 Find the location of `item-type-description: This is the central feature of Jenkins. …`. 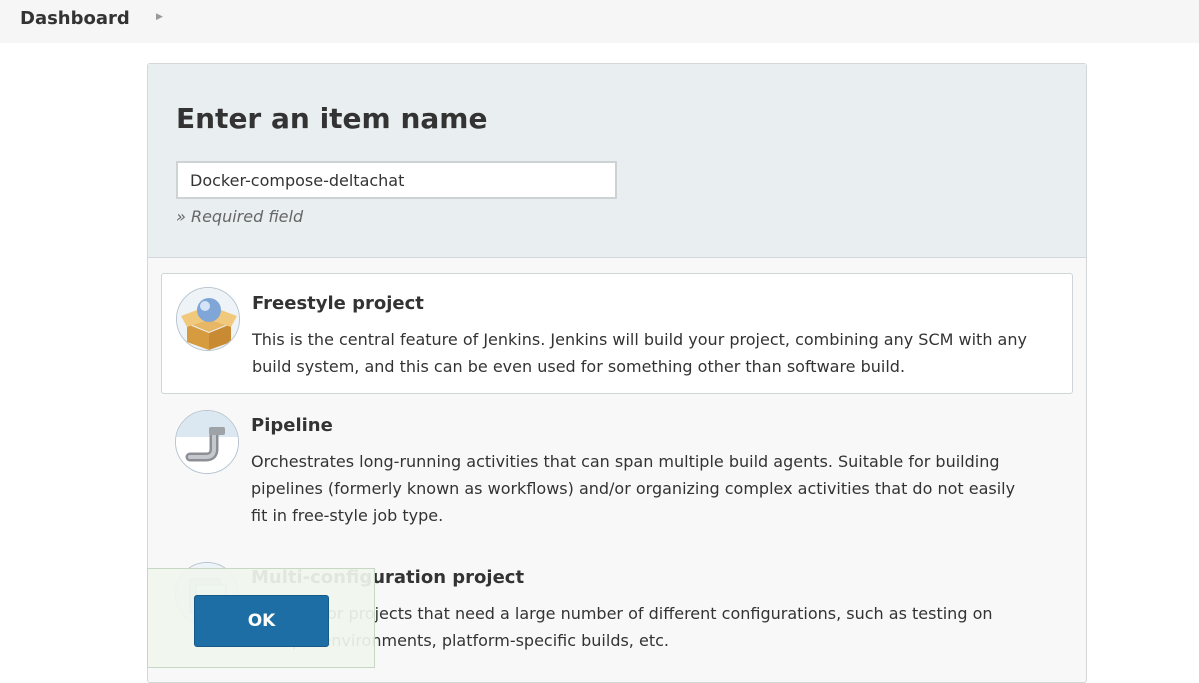

item-type-description: This is the central feature of Jenkins. … is located at coordinates (639, 353).